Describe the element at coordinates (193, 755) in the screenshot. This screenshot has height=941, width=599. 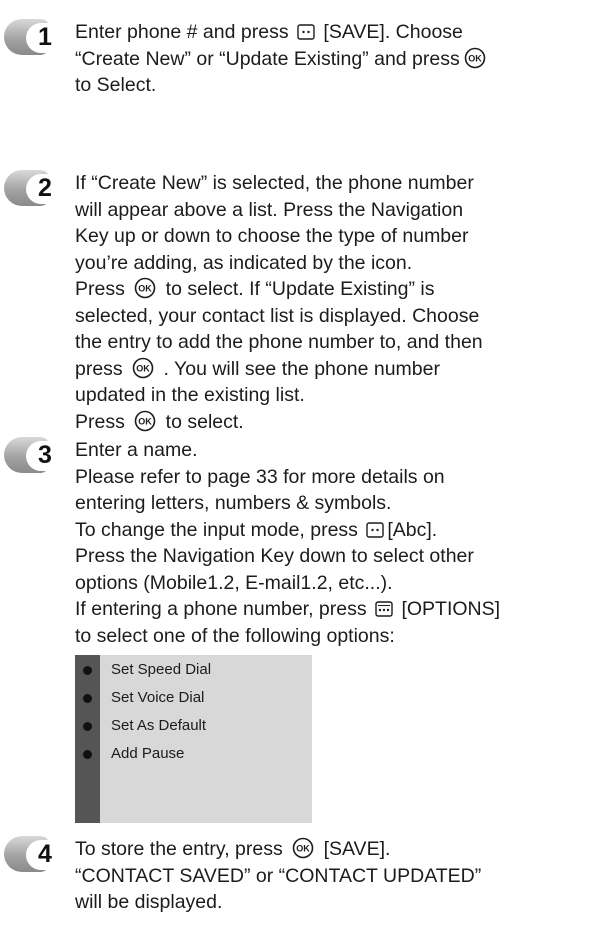
I see `option-item: Add Pause` at that location.